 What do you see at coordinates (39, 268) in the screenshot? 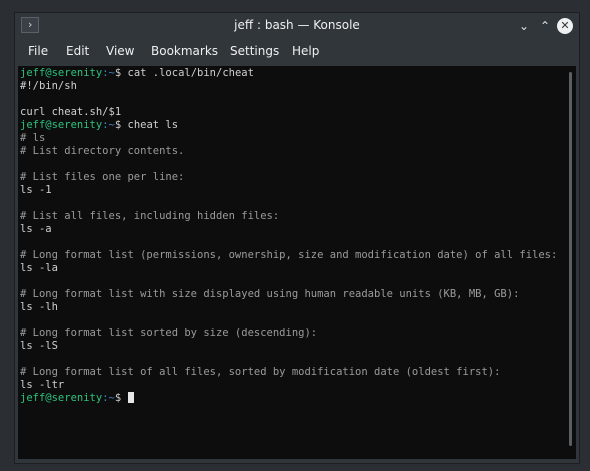
I see `output-text: ls -la` at bounding box center [39, 268].